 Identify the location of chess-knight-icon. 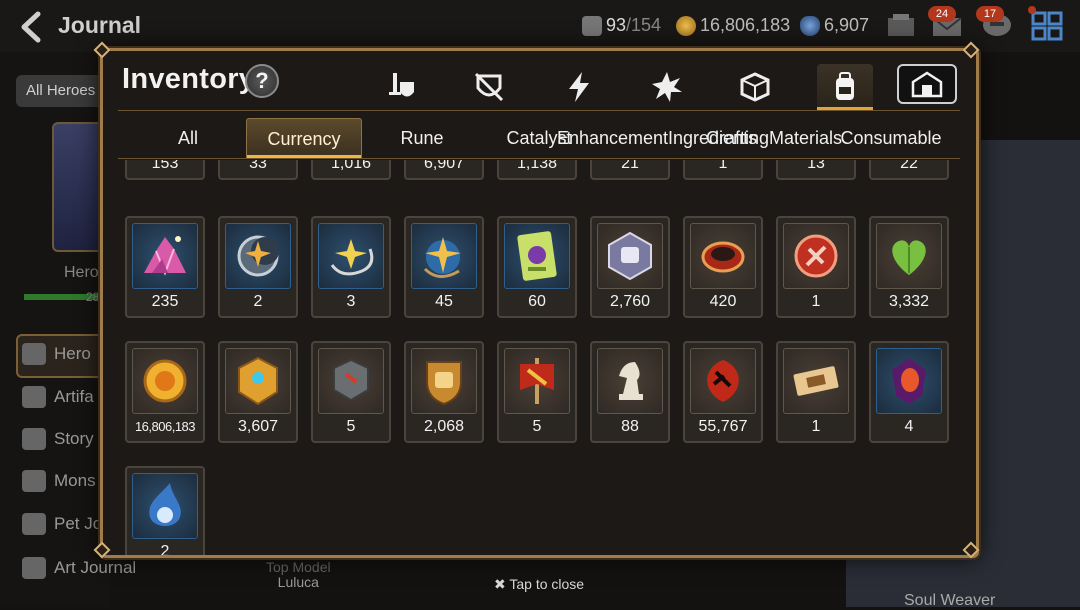
(631, 381).